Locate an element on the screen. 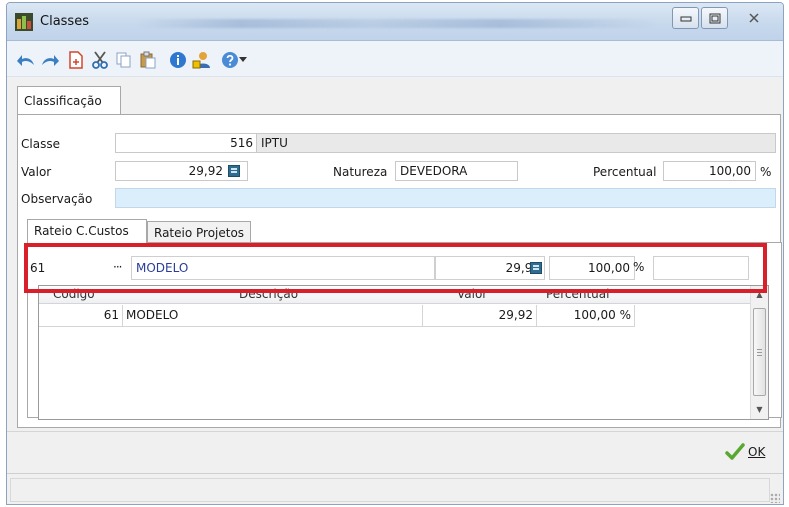 The width and height of the screenshot is (789, 507). scroll-grip-icon is located at coordinates (759, 352).